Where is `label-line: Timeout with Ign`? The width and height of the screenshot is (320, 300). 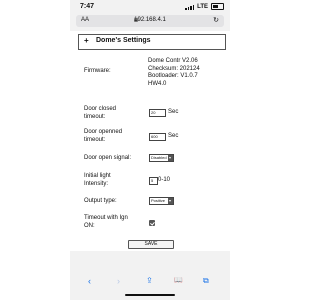 label-line: Timeout with Ign is located at coordinates (106, 218).